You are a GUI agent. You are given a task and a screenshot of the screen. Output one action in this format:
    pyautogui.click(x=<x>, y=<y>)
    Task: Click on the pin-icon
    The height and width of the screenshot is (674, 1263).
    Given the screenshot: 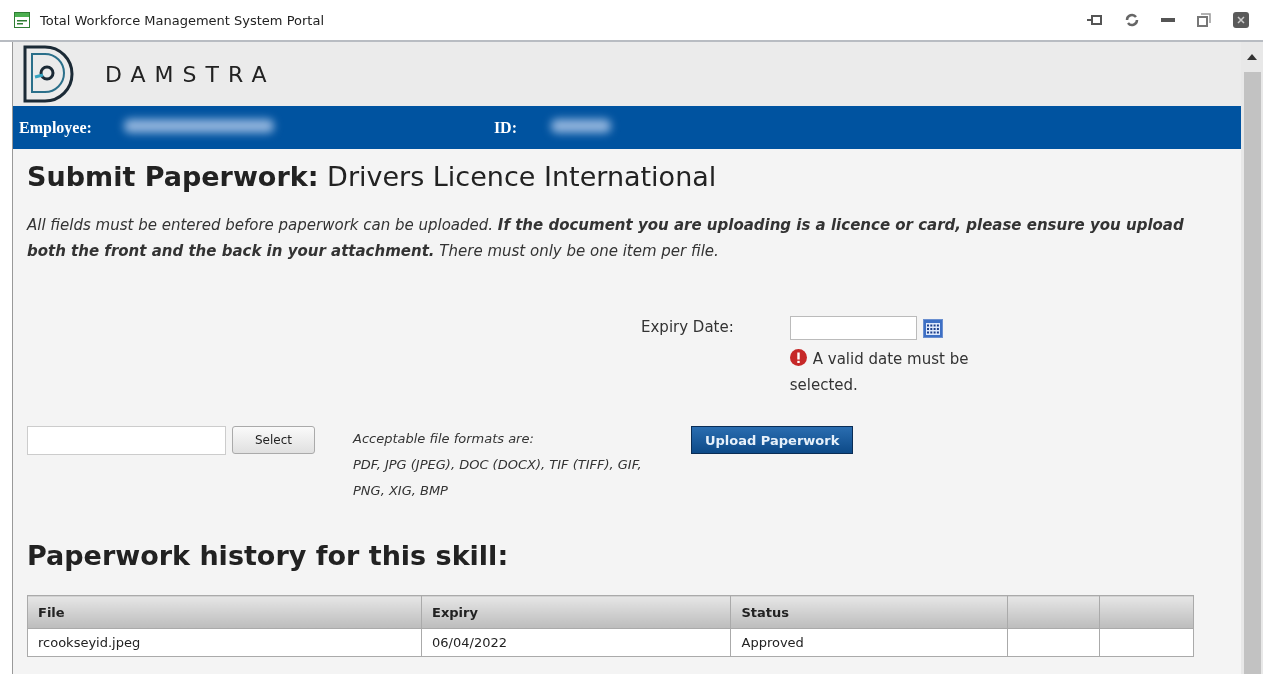 What is the action you would take?
    pyautogui.click(x=1095, y=20)
    